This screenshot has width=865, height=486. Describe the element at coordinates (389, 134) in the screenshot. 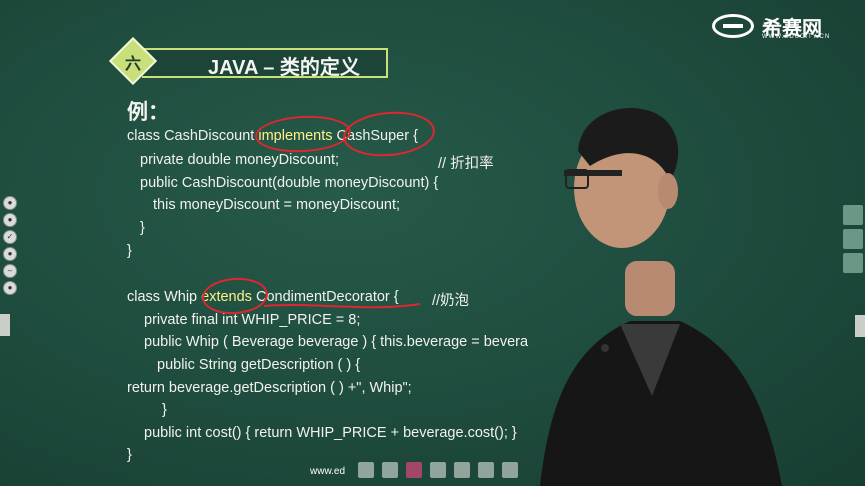

I see `annotation-circle-cashsuper` at that location.